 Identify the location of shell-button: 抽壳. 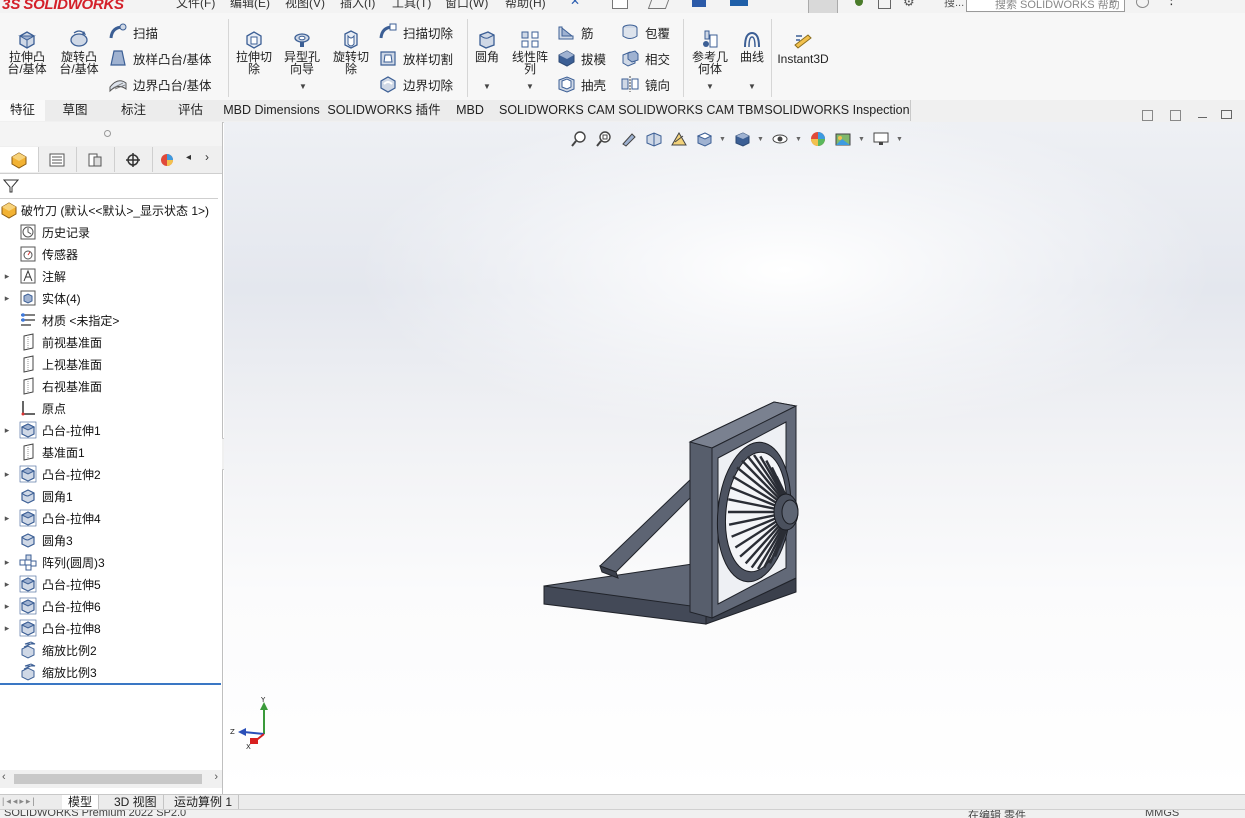
(581, 84).